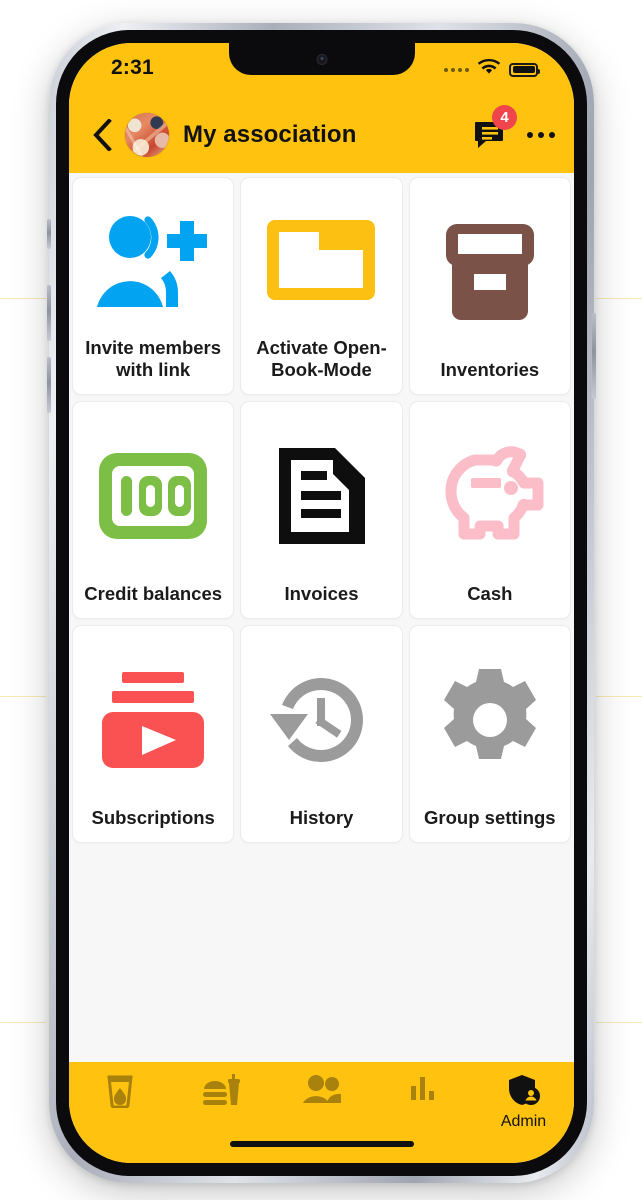 This screenshot has width=642, height=1200. I want to click on nav-item-members, so click(321, 1104).